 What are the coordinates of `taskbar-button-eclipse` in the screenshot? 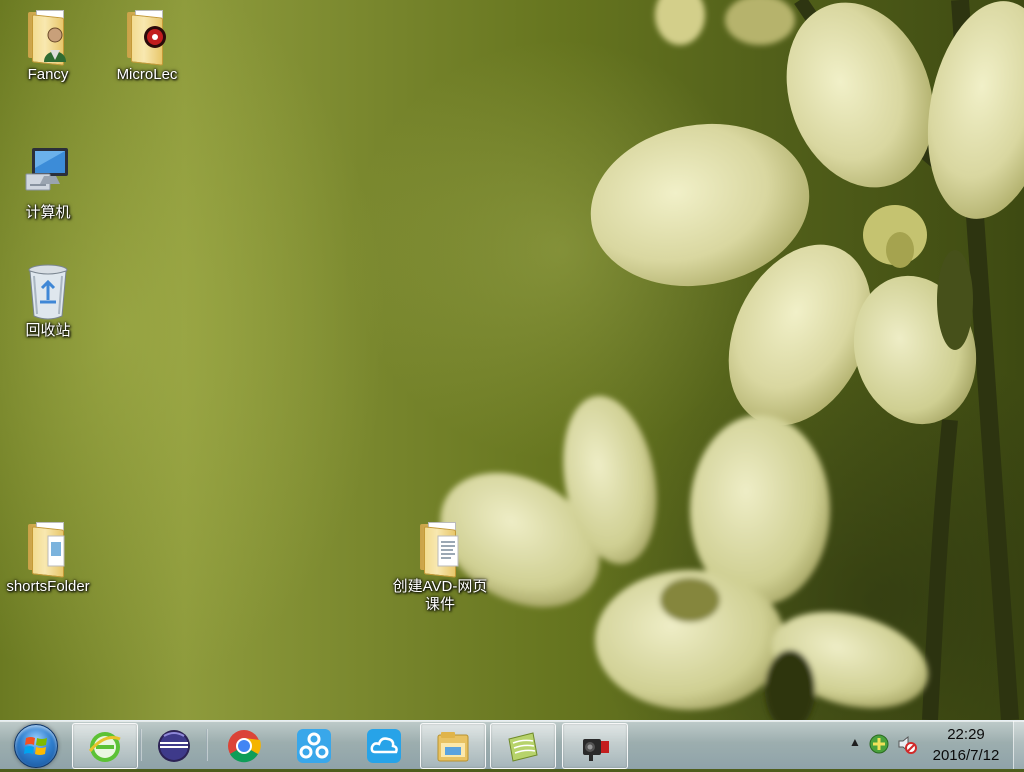 It's located at (174, 745).